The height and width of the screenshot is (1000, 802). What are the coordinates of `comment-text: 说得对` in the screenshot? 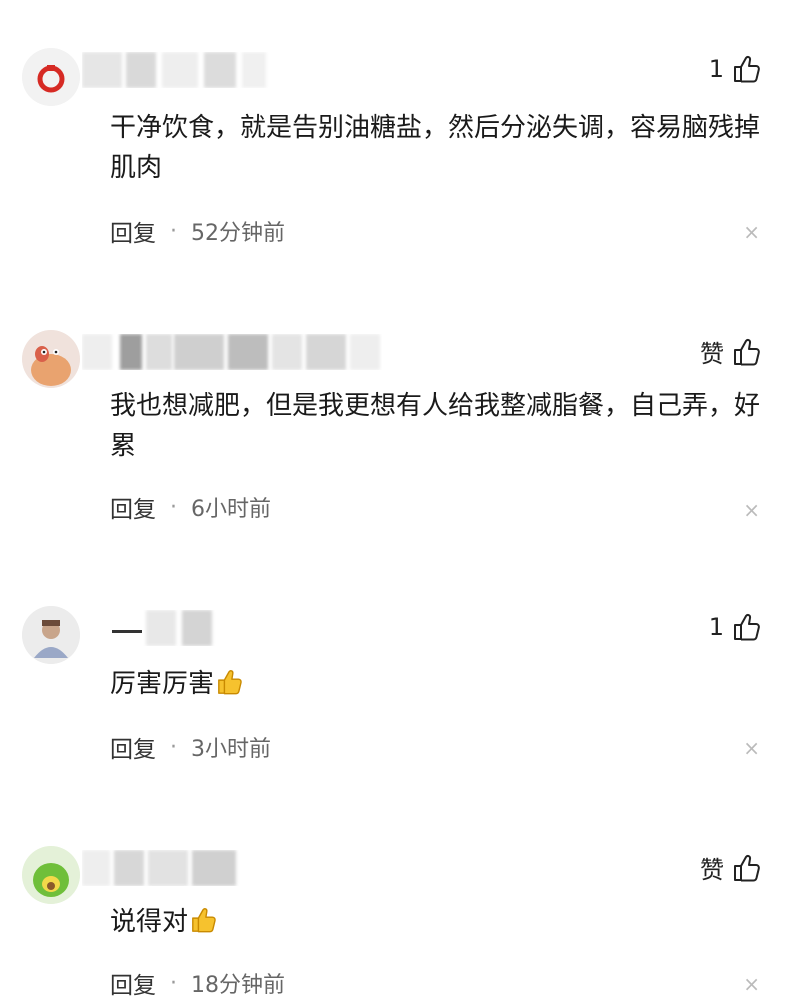 It's located at (435, 922).